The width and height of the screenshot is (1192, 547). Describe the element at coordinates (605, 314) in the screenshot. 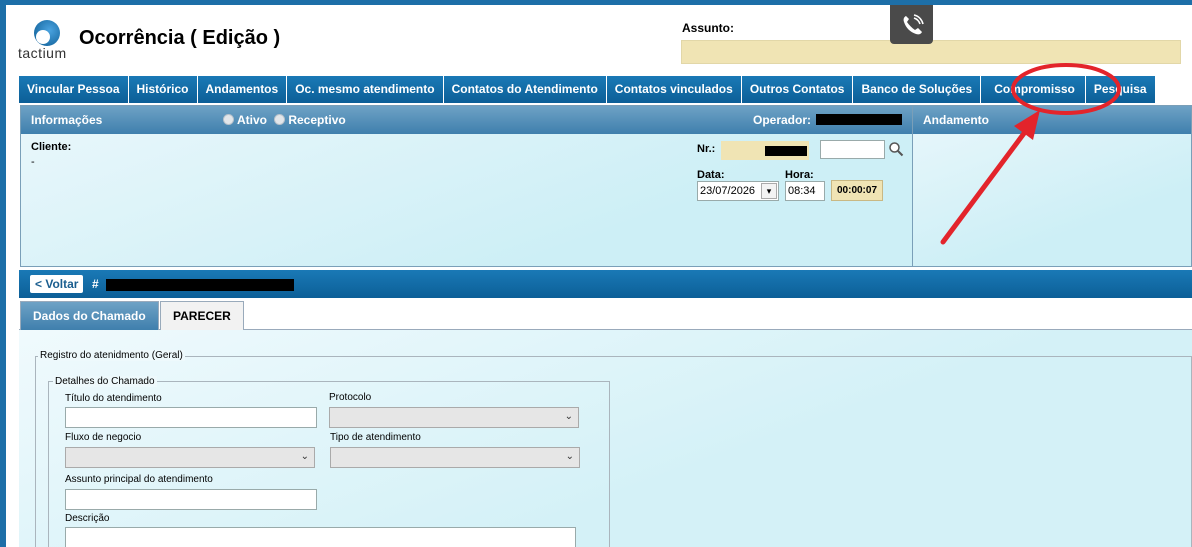

I see `subtabs: Dados do Chamado PARECER` at that location.